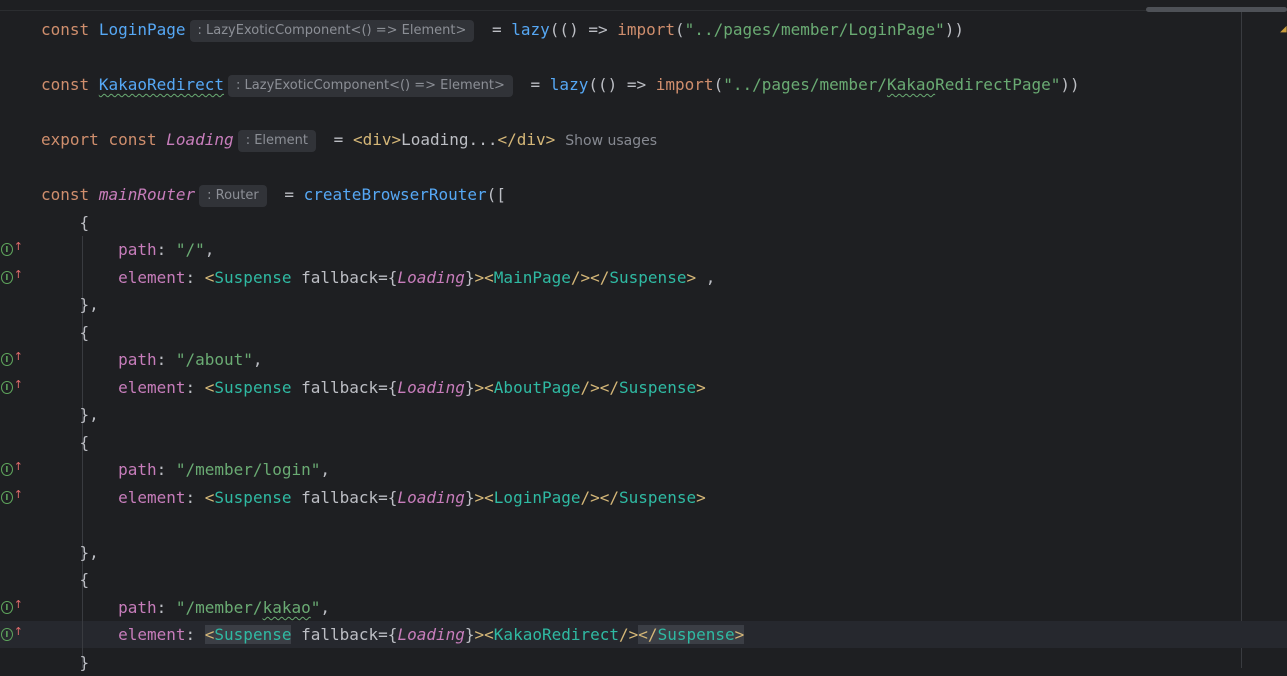 This screenshot has width=1287, height=676. What do you see at coordinates (89, 552) in the screenshot?
I see `brace: },` at bounding box center [89, 552].